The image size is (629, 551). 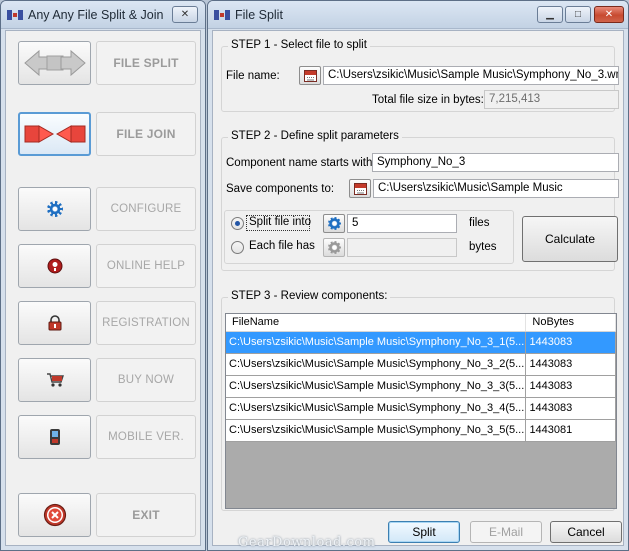 I want to click on maximize-button: □, so click(x=578, y=14).